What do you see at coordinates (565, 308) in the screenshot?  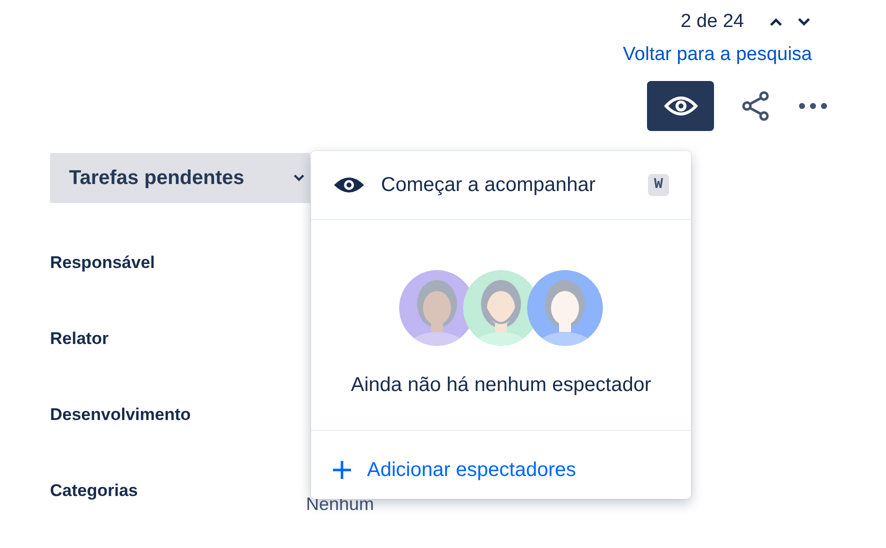 I see `avatar-icon` at bounding box center [565, 308].